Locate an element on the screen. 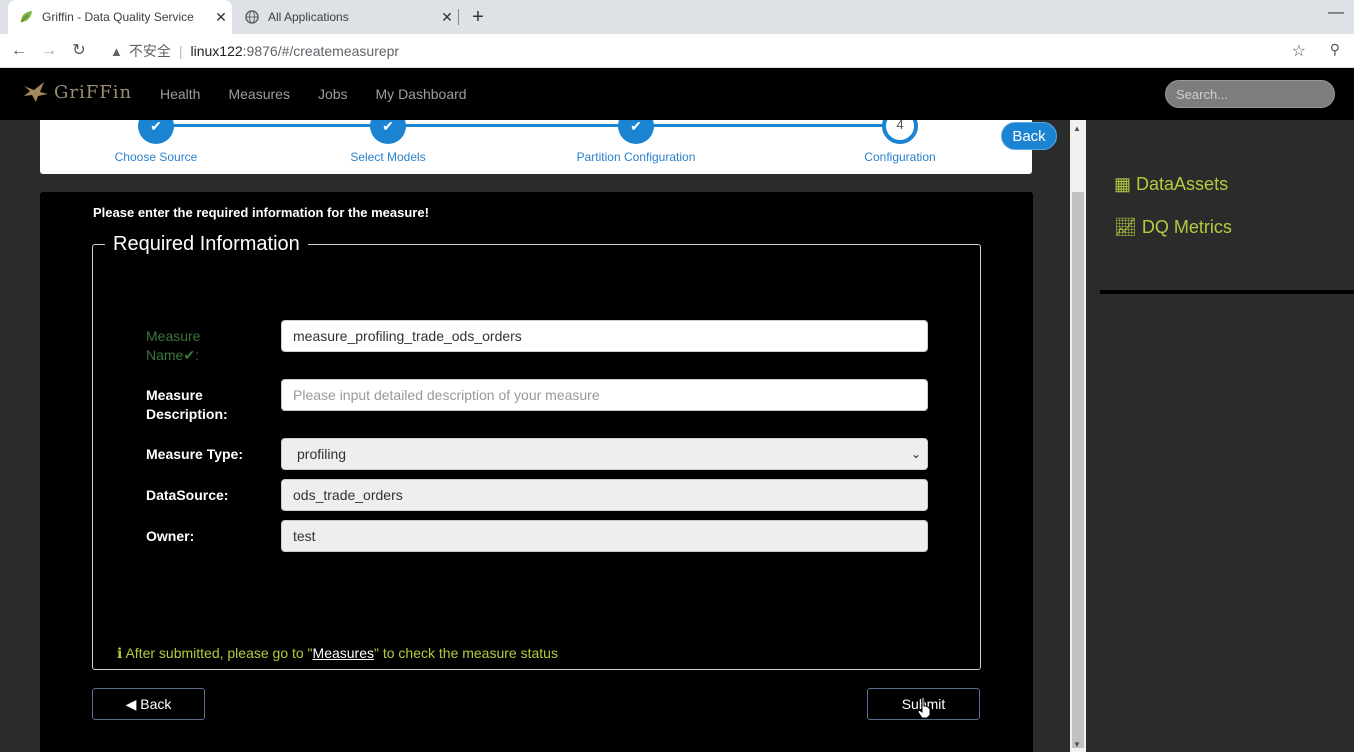  sidebar-divider is located at coordinates (1227, 292).